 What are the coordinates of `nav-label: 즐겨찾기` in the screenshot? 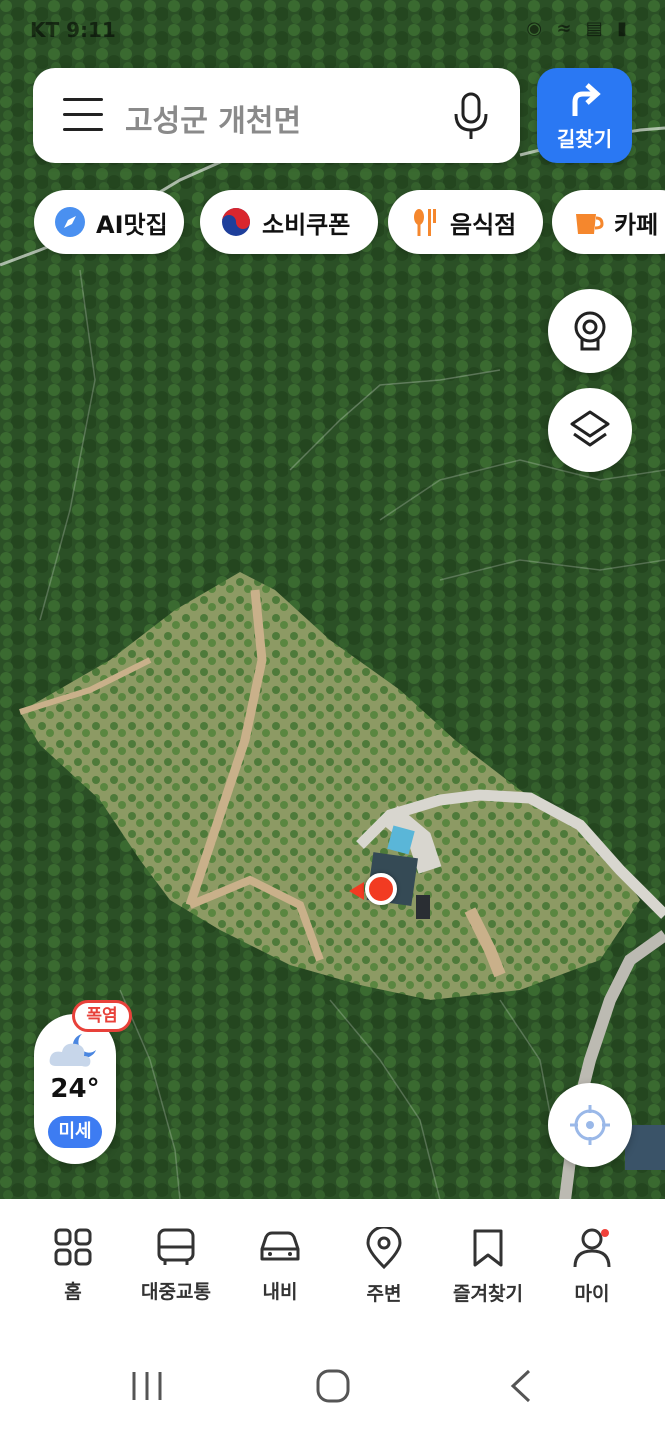 It's located at (488, 1294).